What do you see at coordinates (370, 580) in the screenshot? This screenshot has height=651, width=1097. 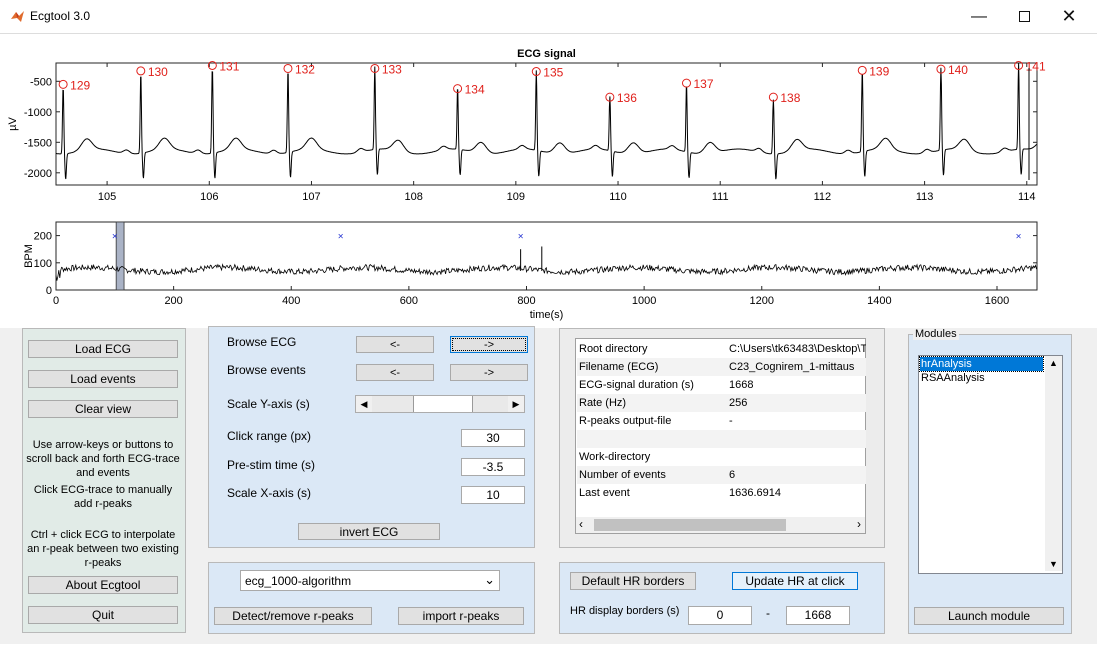 I see `algorithm-select: ecg_1000-algorithm ⌄` at bounding box center [370, 580].